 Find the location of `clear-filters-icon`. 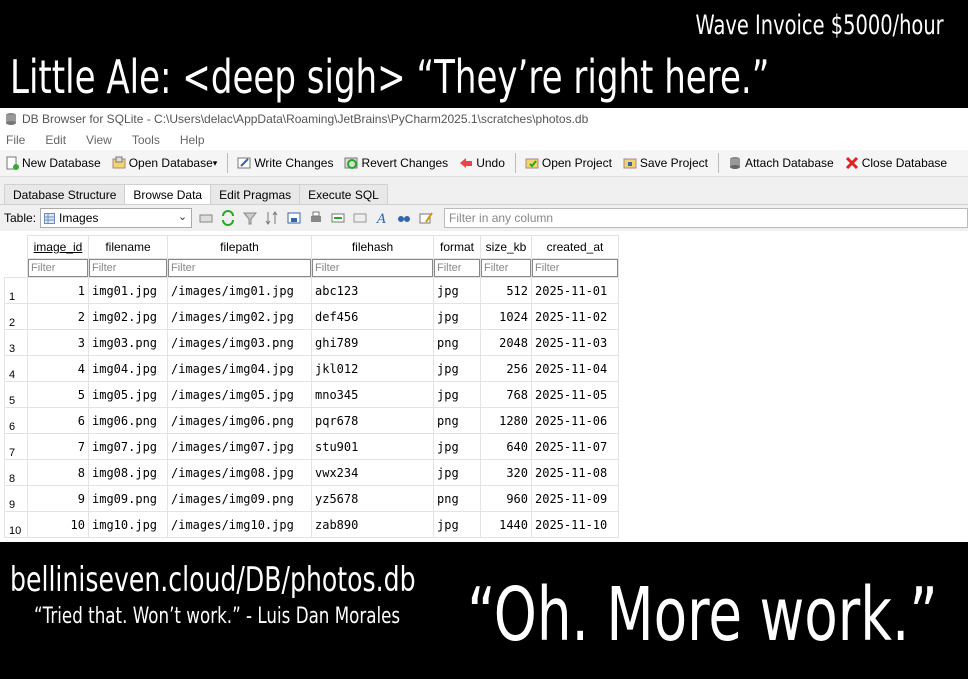

clear-filters-icon is located at coordinates (250, 218).